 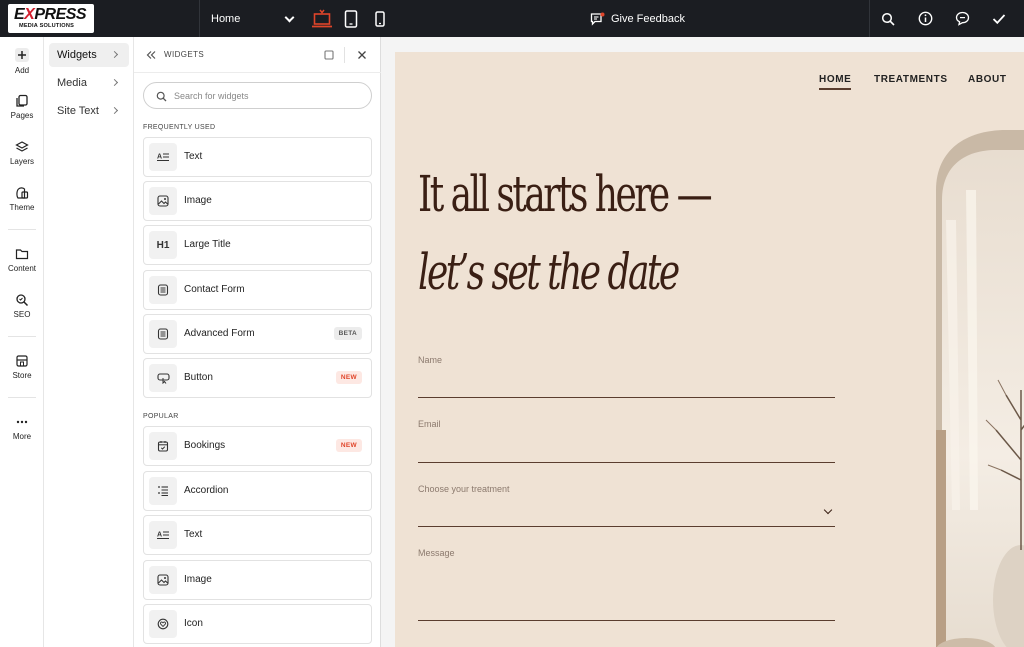 I want to click on field-label-treatment: Choose your treatment, so click(x=464, y=489).